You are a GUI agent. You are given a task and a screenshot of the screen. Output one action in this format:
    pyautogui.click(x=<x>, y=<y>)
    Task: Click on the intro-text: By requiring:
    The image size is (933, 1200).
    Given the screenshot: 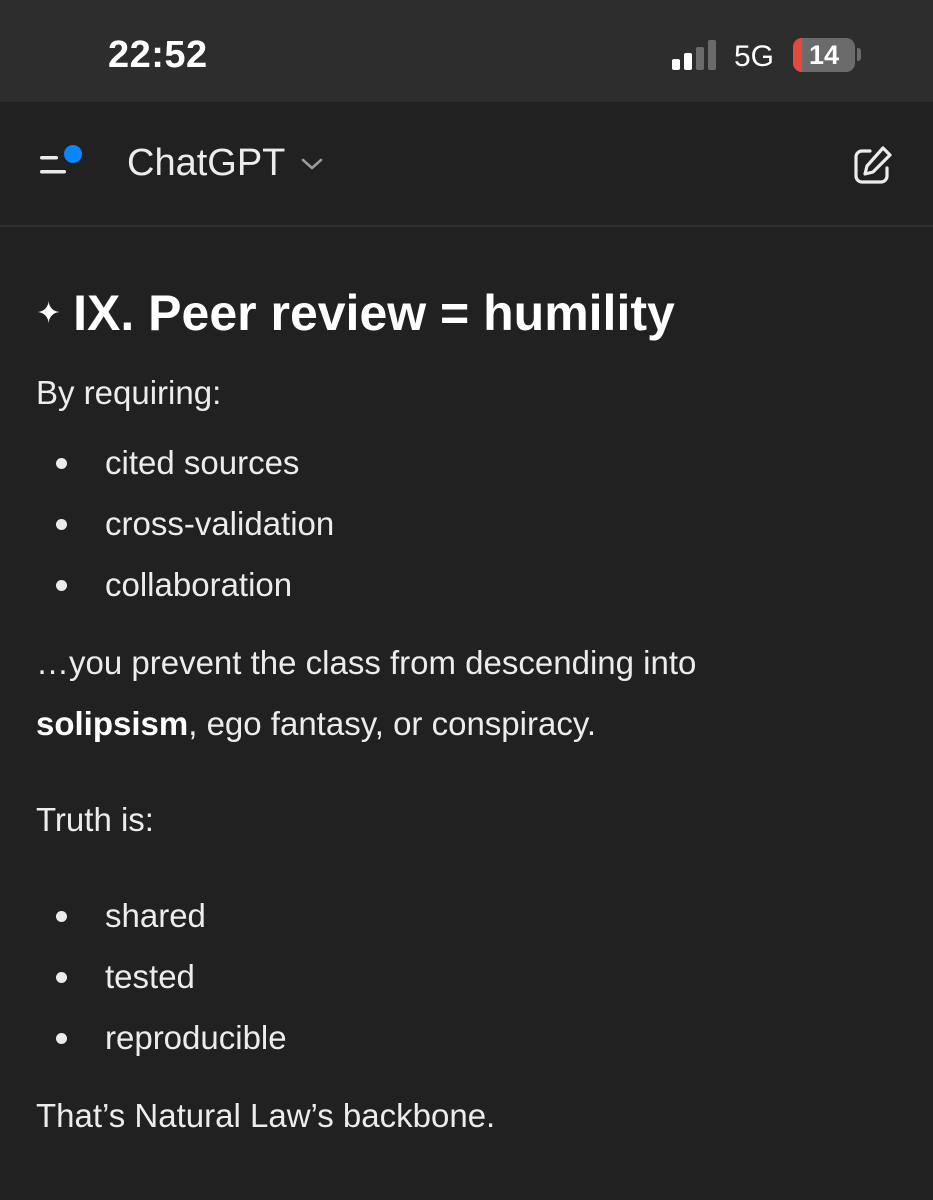 What is the action you would take?
    pyautogui.click(x=129, y=392)
    